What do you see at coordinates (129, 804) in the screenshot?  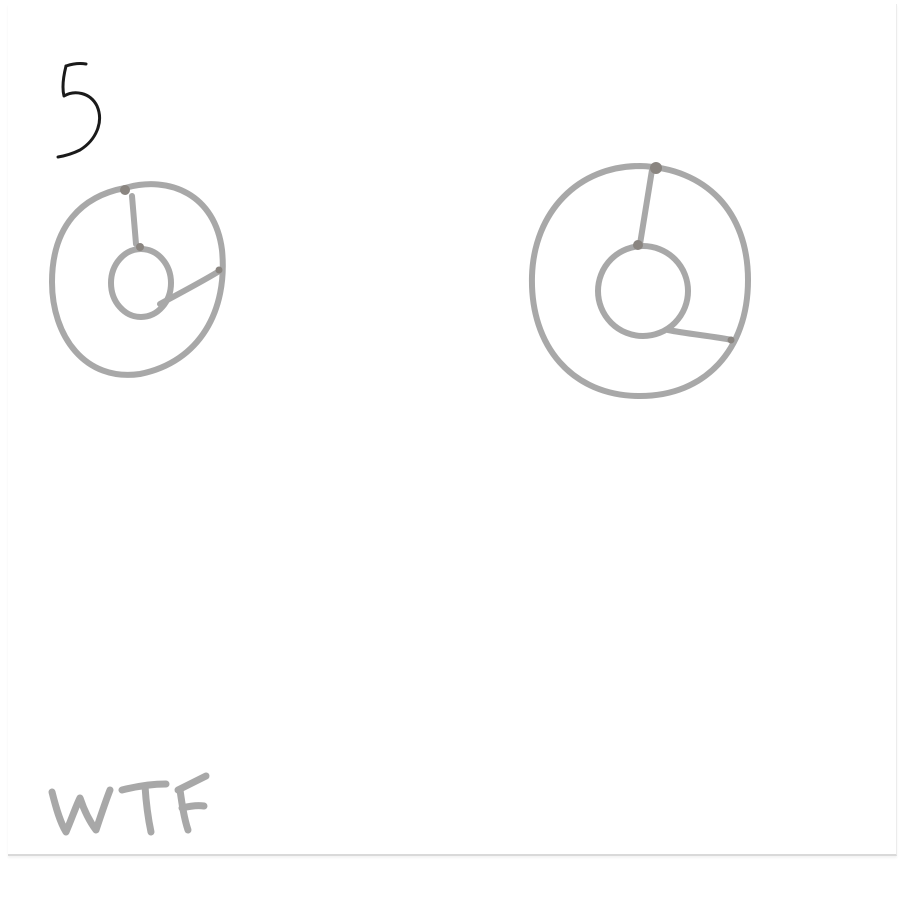 I see `signature-mark` at bounding box center [129, 804].